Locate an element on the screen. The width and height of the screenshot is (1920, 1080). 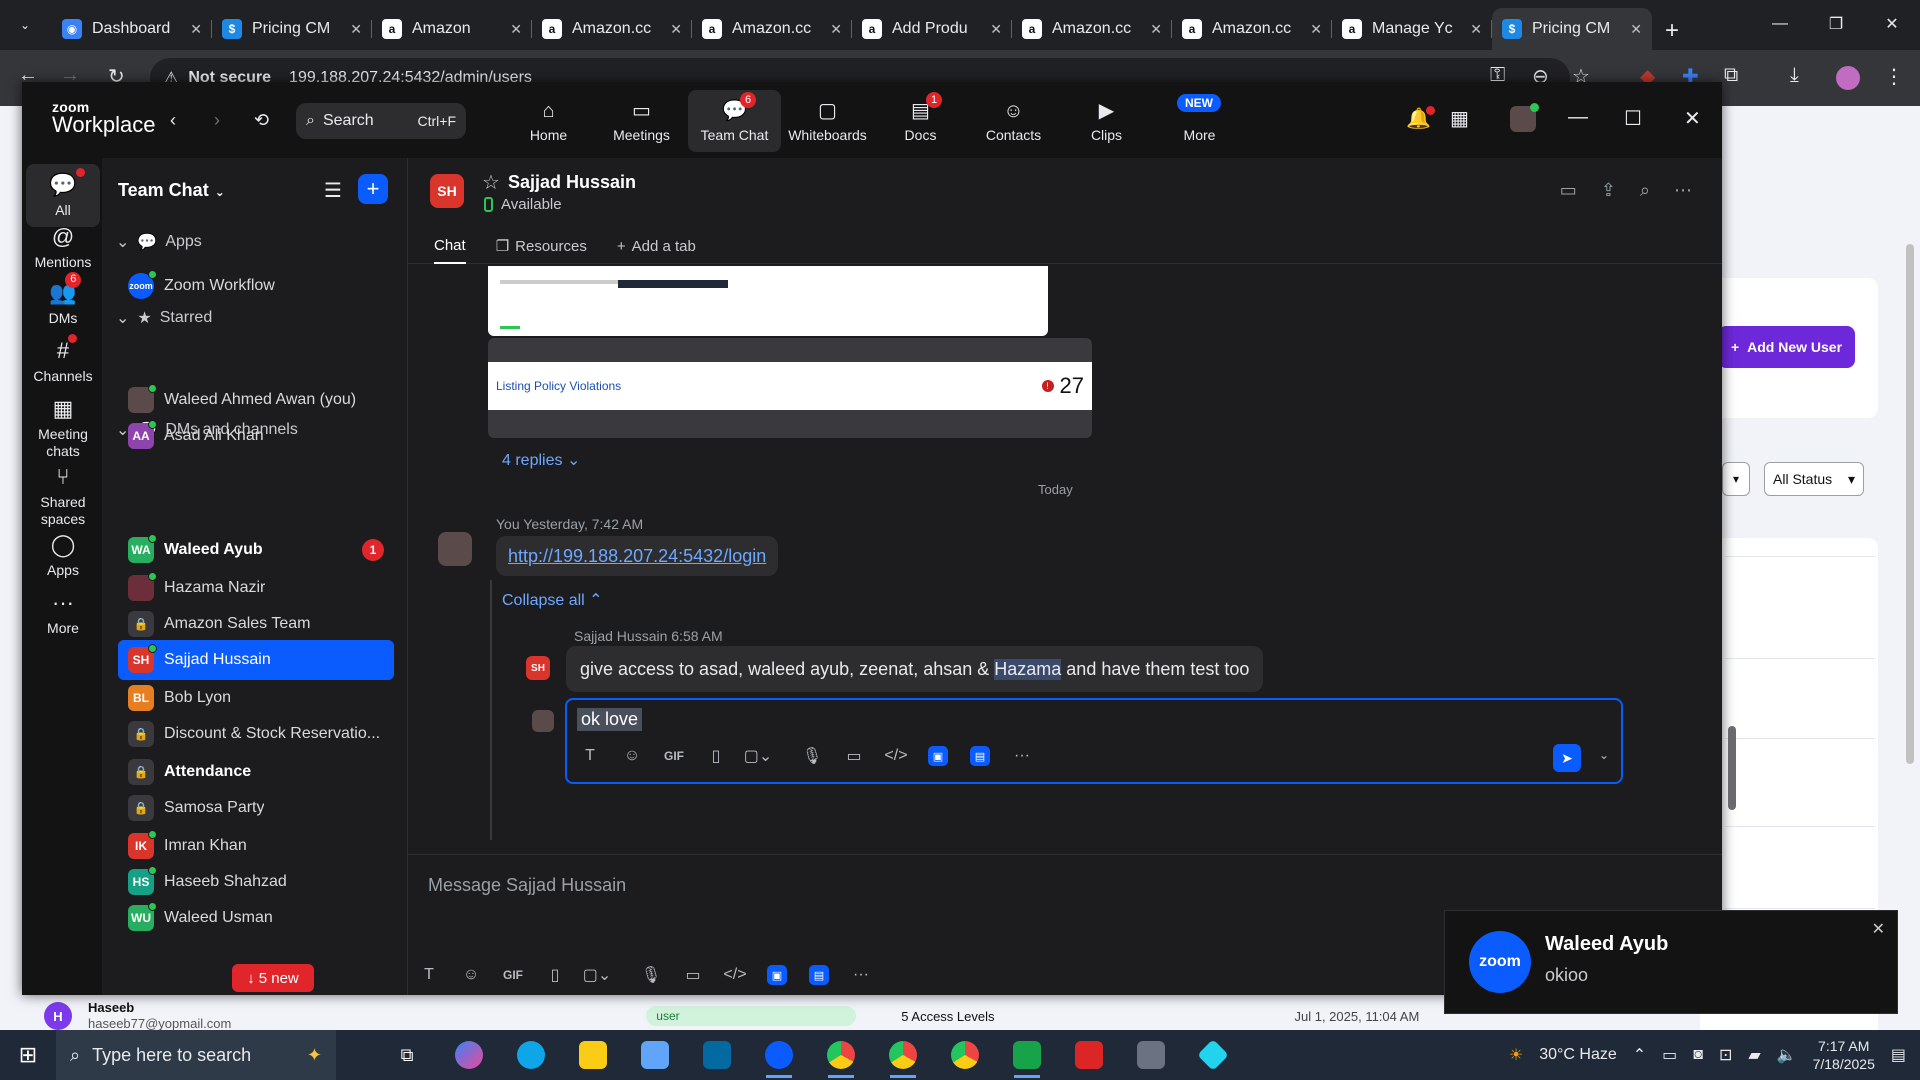
avatar: SH is located at coordinates (538, 668).